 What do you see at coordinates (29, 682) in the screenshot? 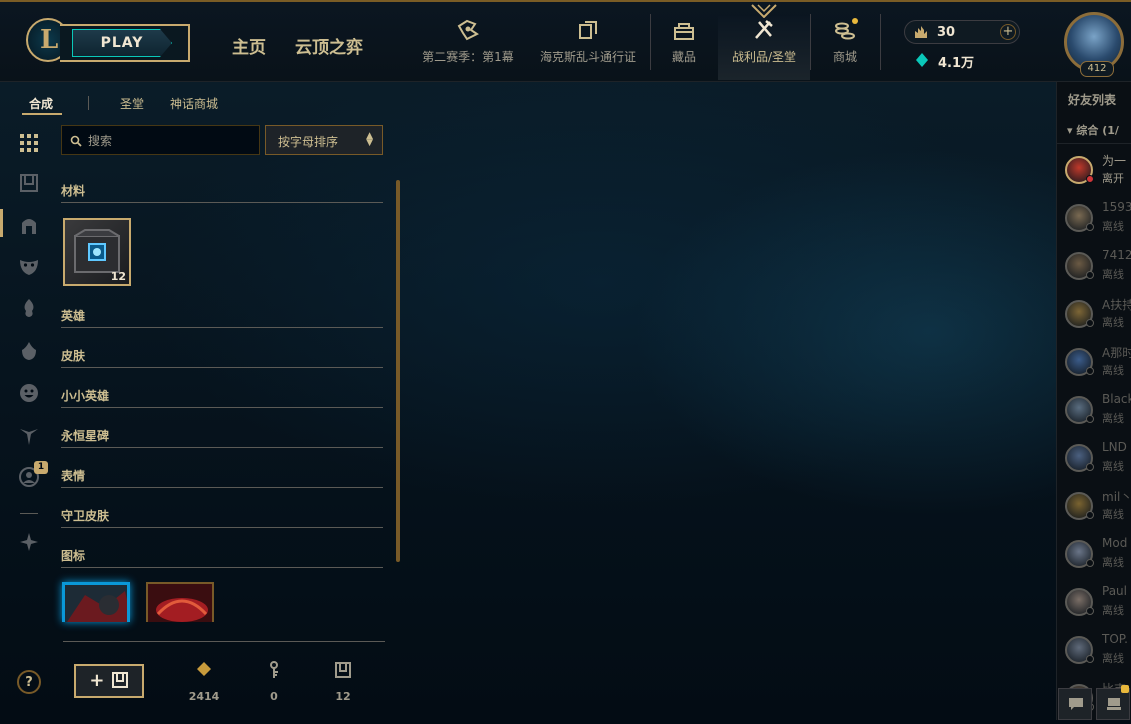
I see `help-button: ?` at bounding box center [29, 682].